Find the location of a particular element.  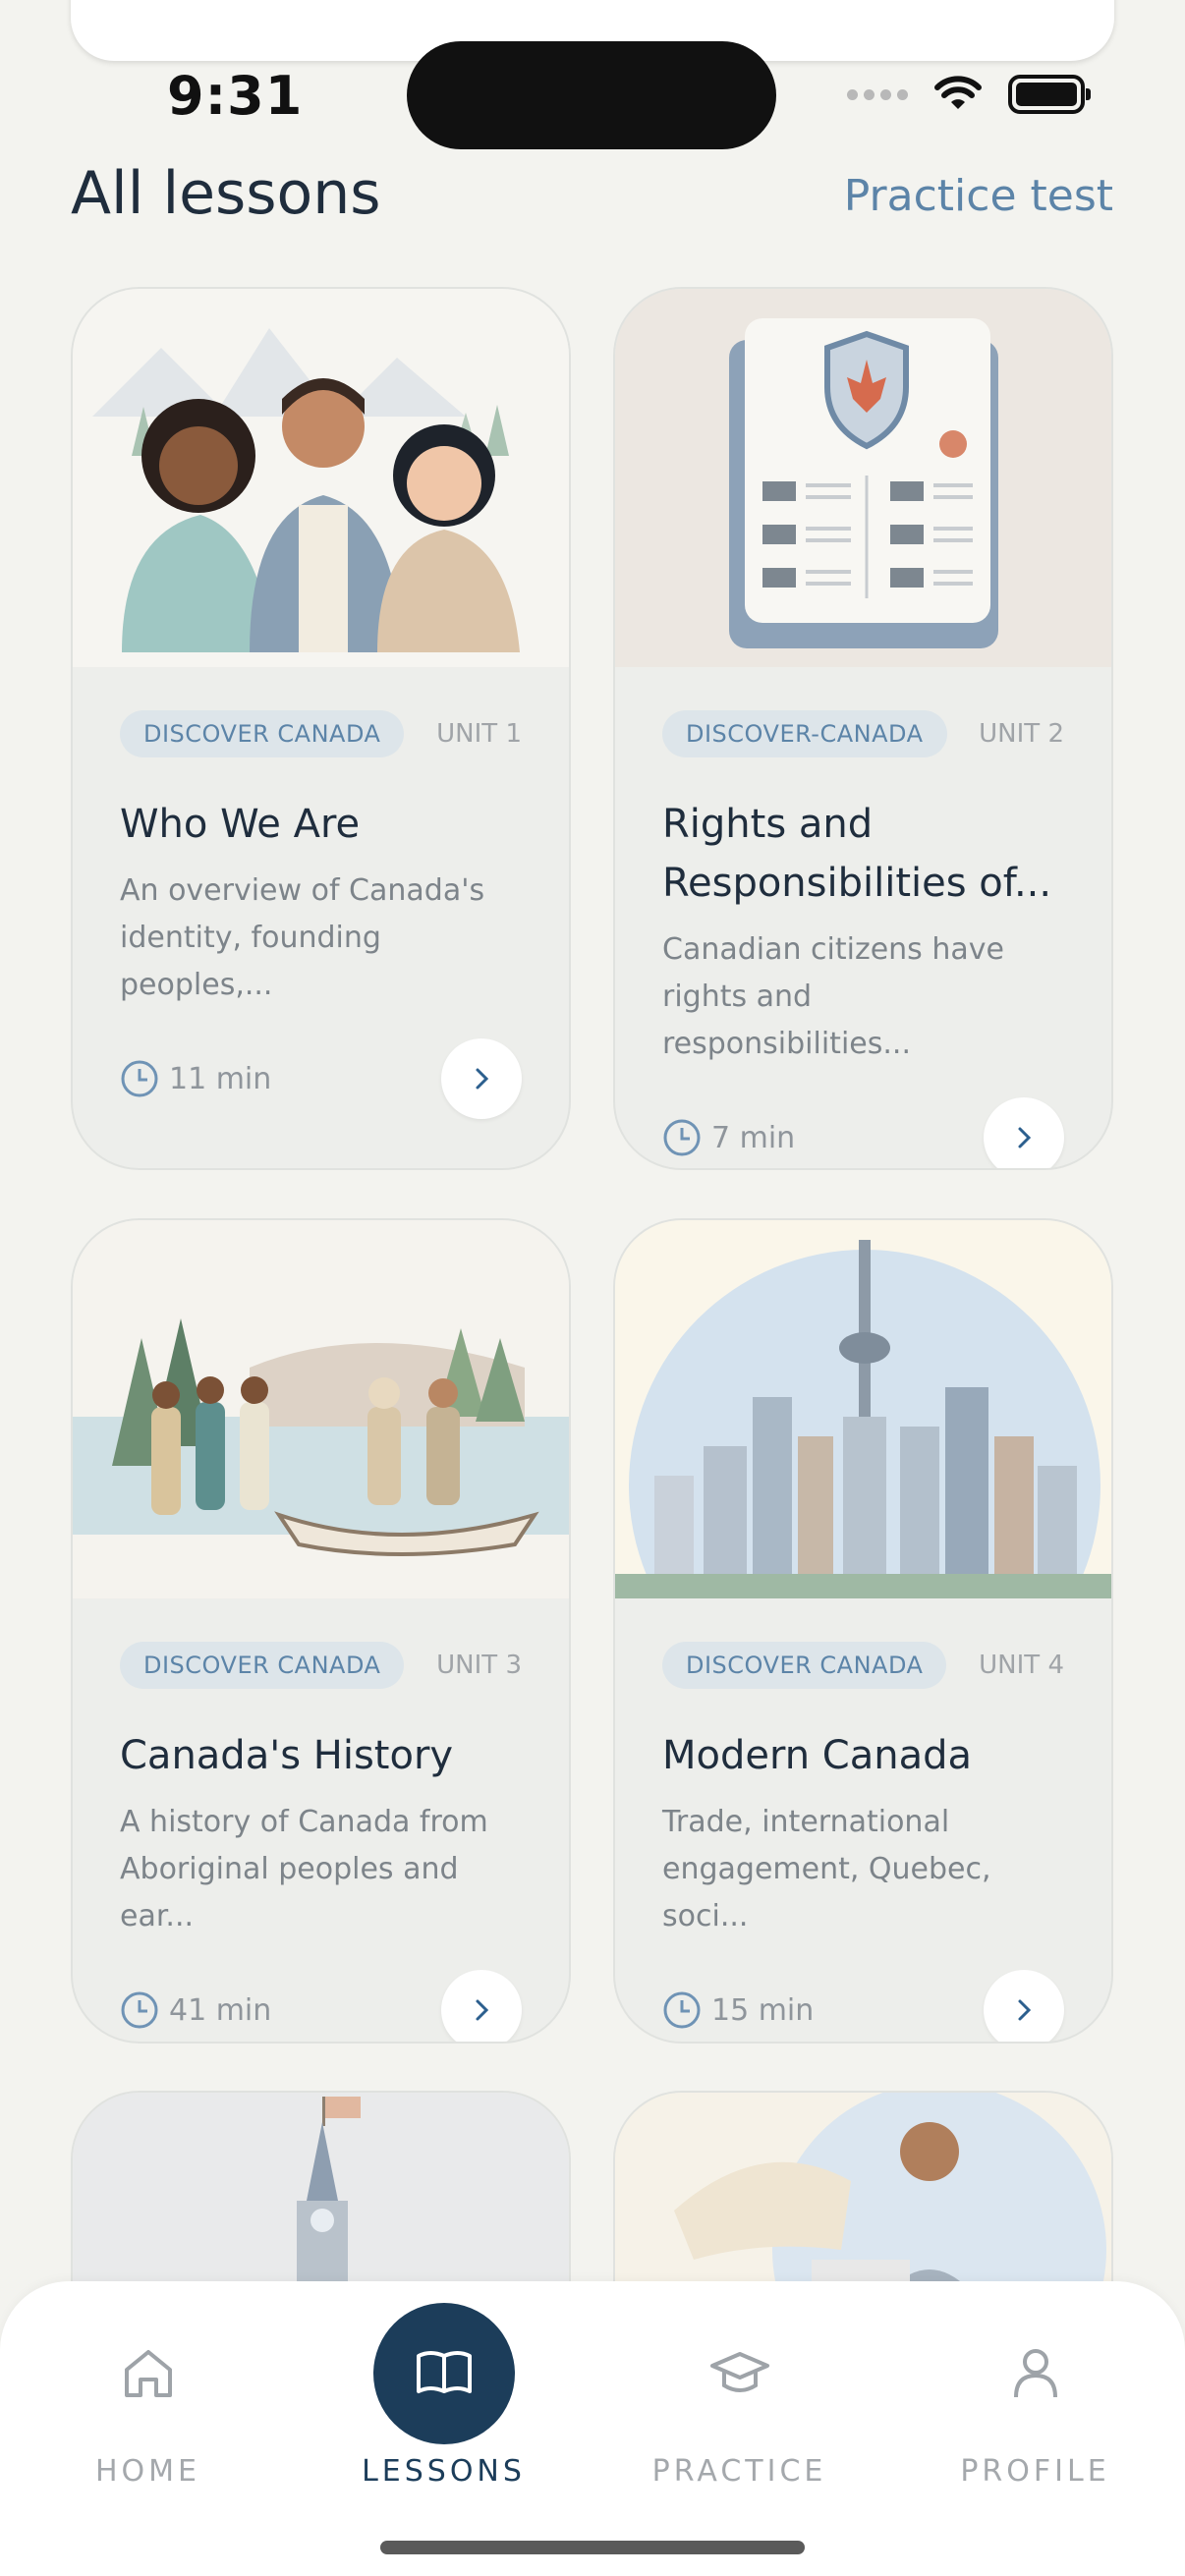

wifi-icon is located at coordinates (958, 92).